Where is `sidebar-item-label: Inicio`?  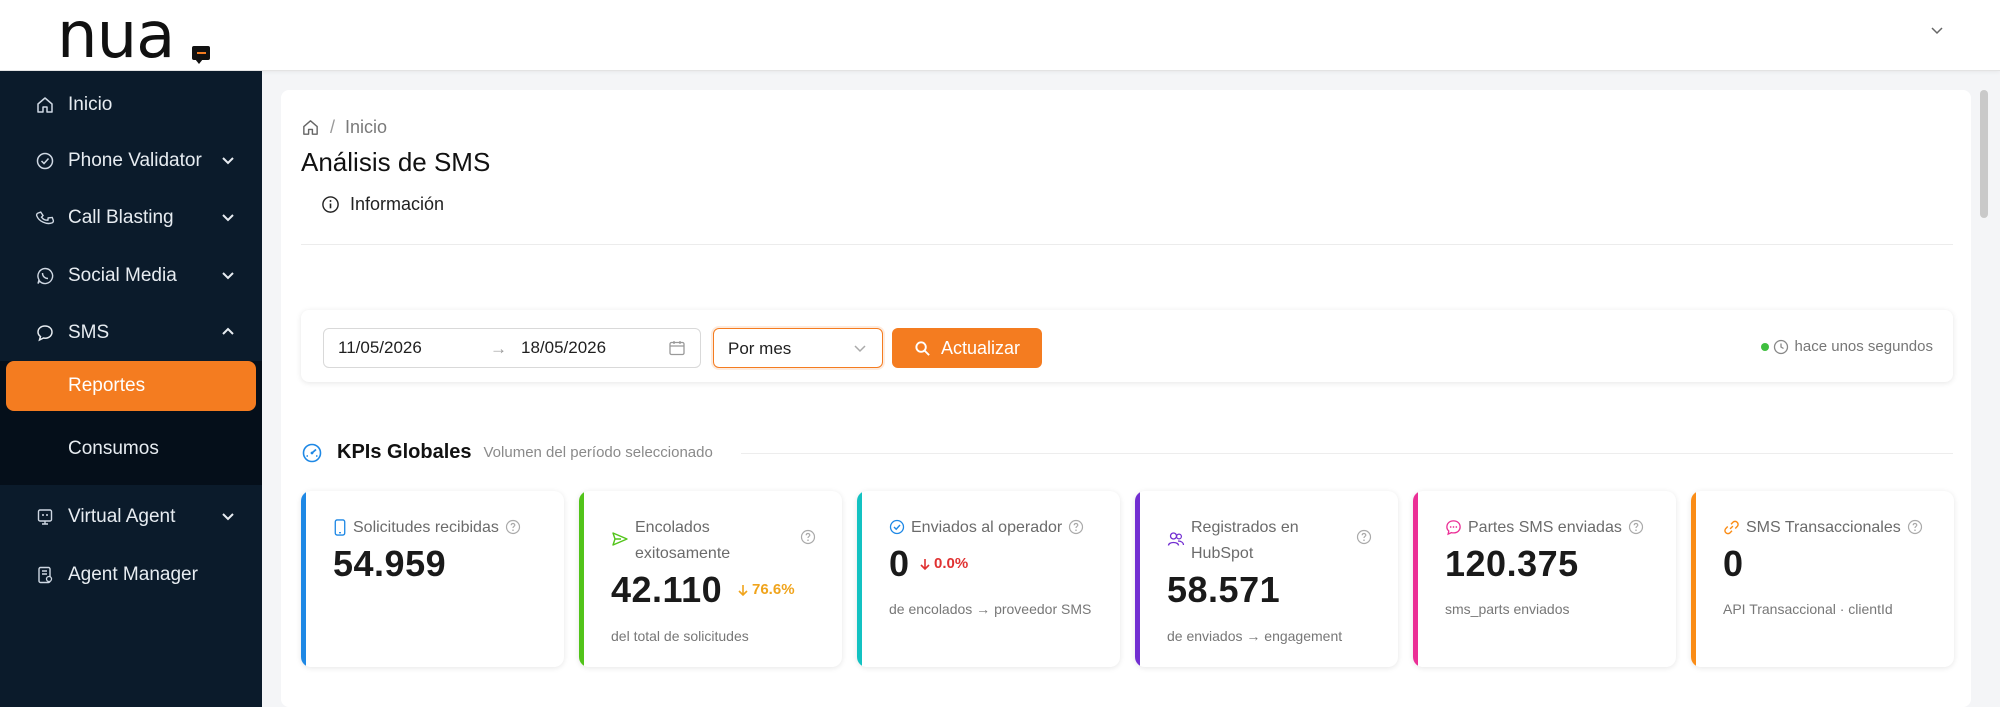
sidebar-item-label: Inicio is located at coordinates (90, 104).